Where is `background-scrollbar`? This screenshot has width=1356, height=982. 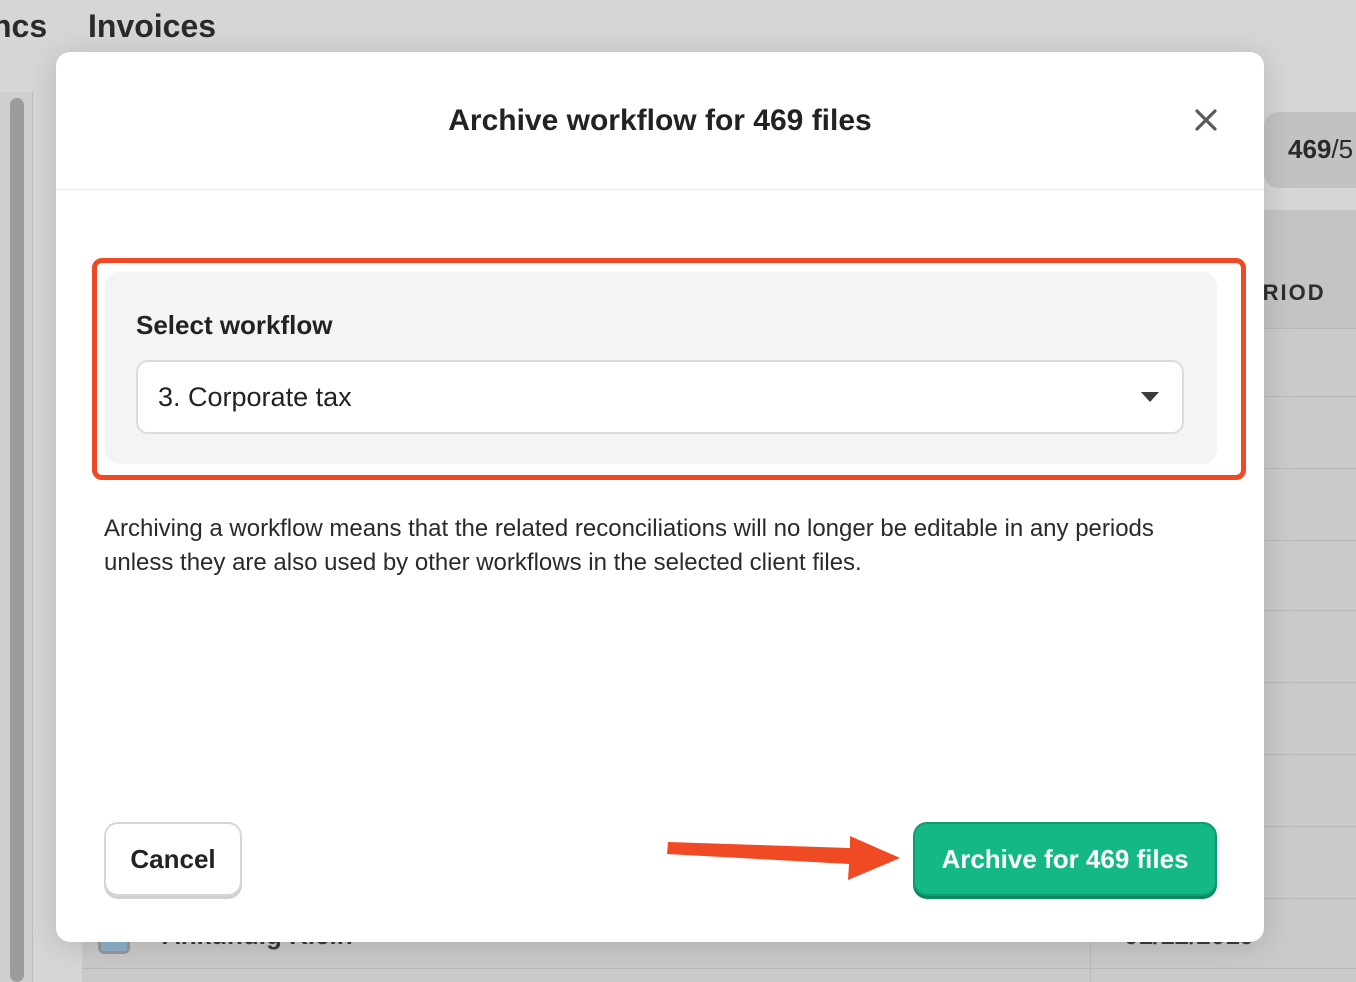 background-scrollbar is located at coordinates (17, 540).